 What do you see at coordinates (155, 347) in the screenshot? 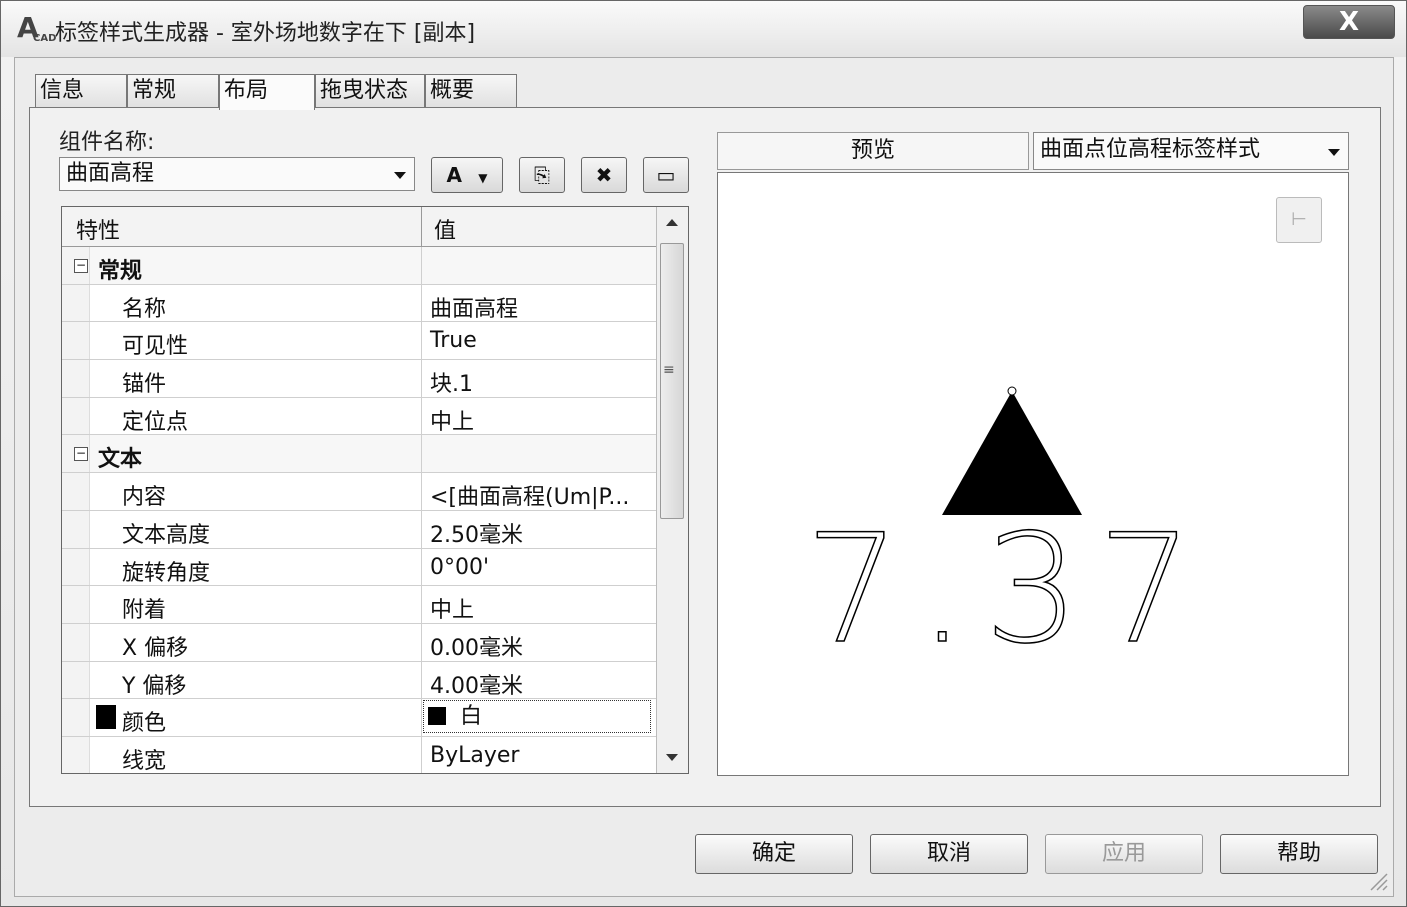
I see `property-name: 可见性` at bounding box center [155, 347].